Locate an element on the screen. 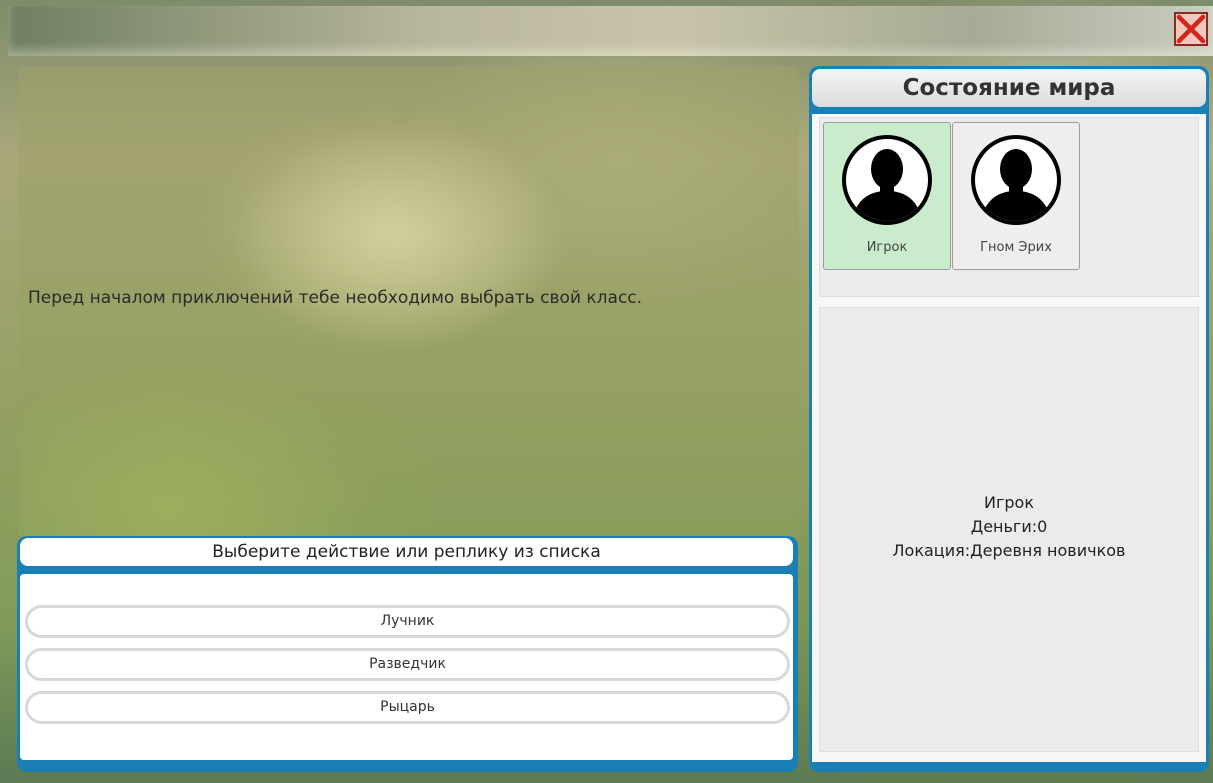 The width and height of the screenshot is (1213, 783). info-location: Локация:Деревня новичков is located at coordinates (1009, 551).